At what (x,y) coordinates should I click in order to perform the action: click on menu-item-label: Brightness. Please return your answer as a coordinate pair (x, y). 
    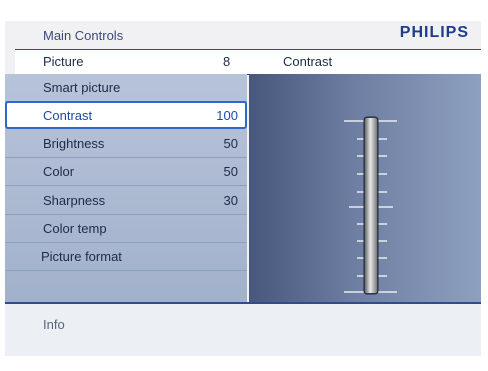
    Looking at the image, I should click on (74, 143).